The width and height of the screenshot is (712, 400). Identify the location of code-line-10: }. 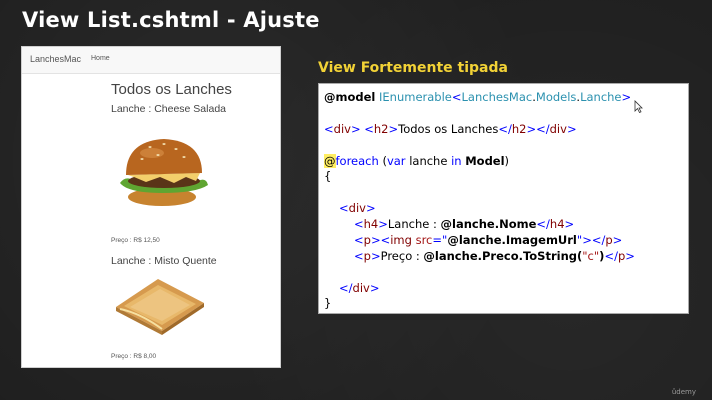
(328, 303).